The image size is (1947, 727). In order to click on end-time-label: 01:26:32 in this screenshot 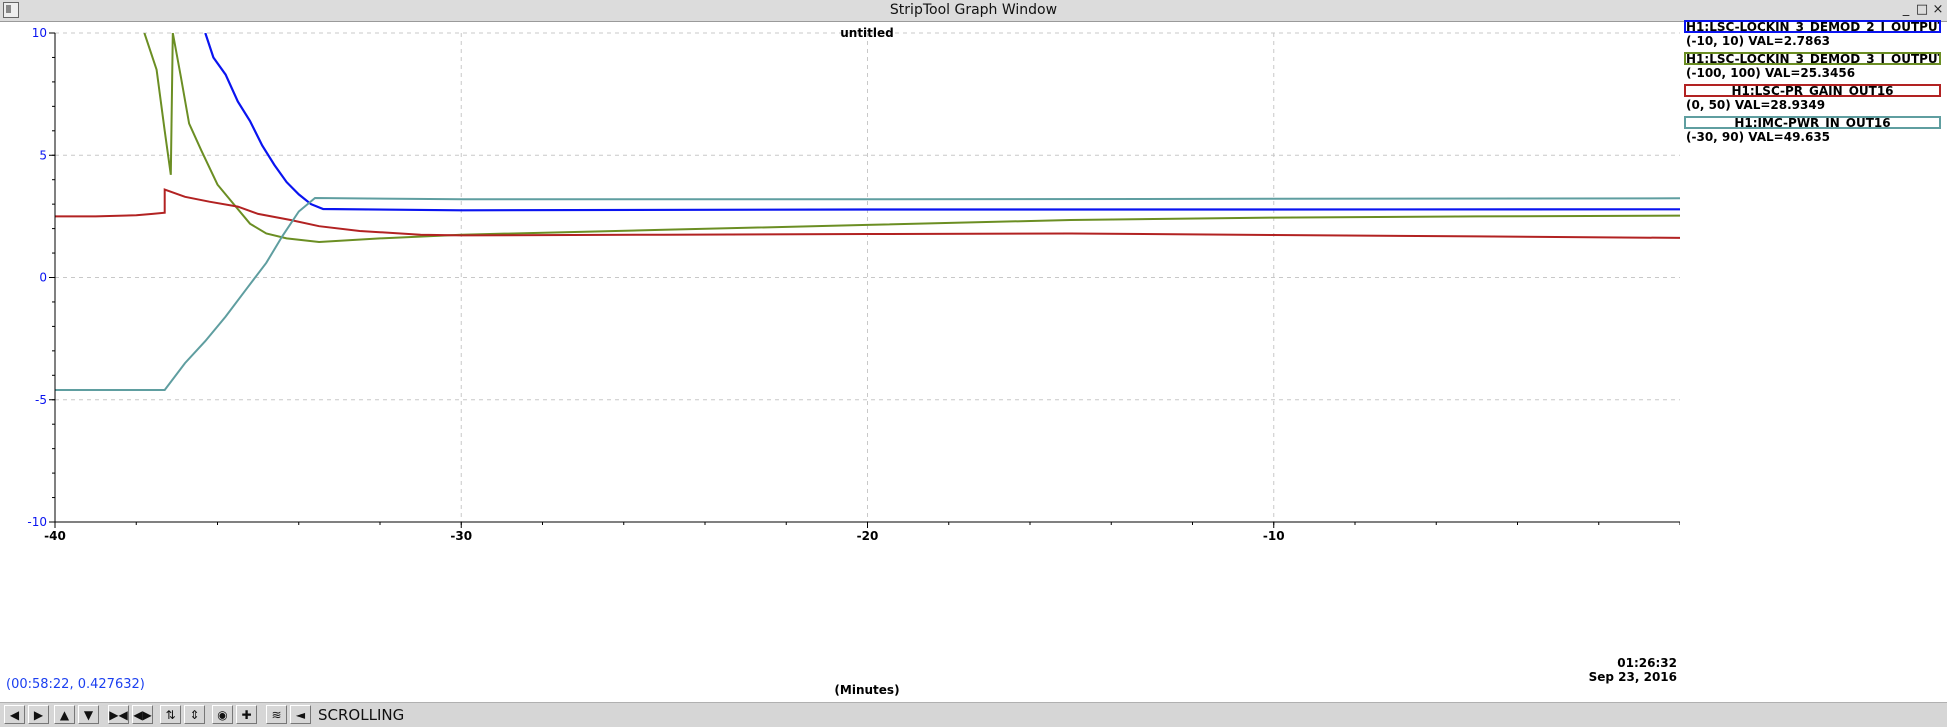, I will do `click(1647, 663)`.